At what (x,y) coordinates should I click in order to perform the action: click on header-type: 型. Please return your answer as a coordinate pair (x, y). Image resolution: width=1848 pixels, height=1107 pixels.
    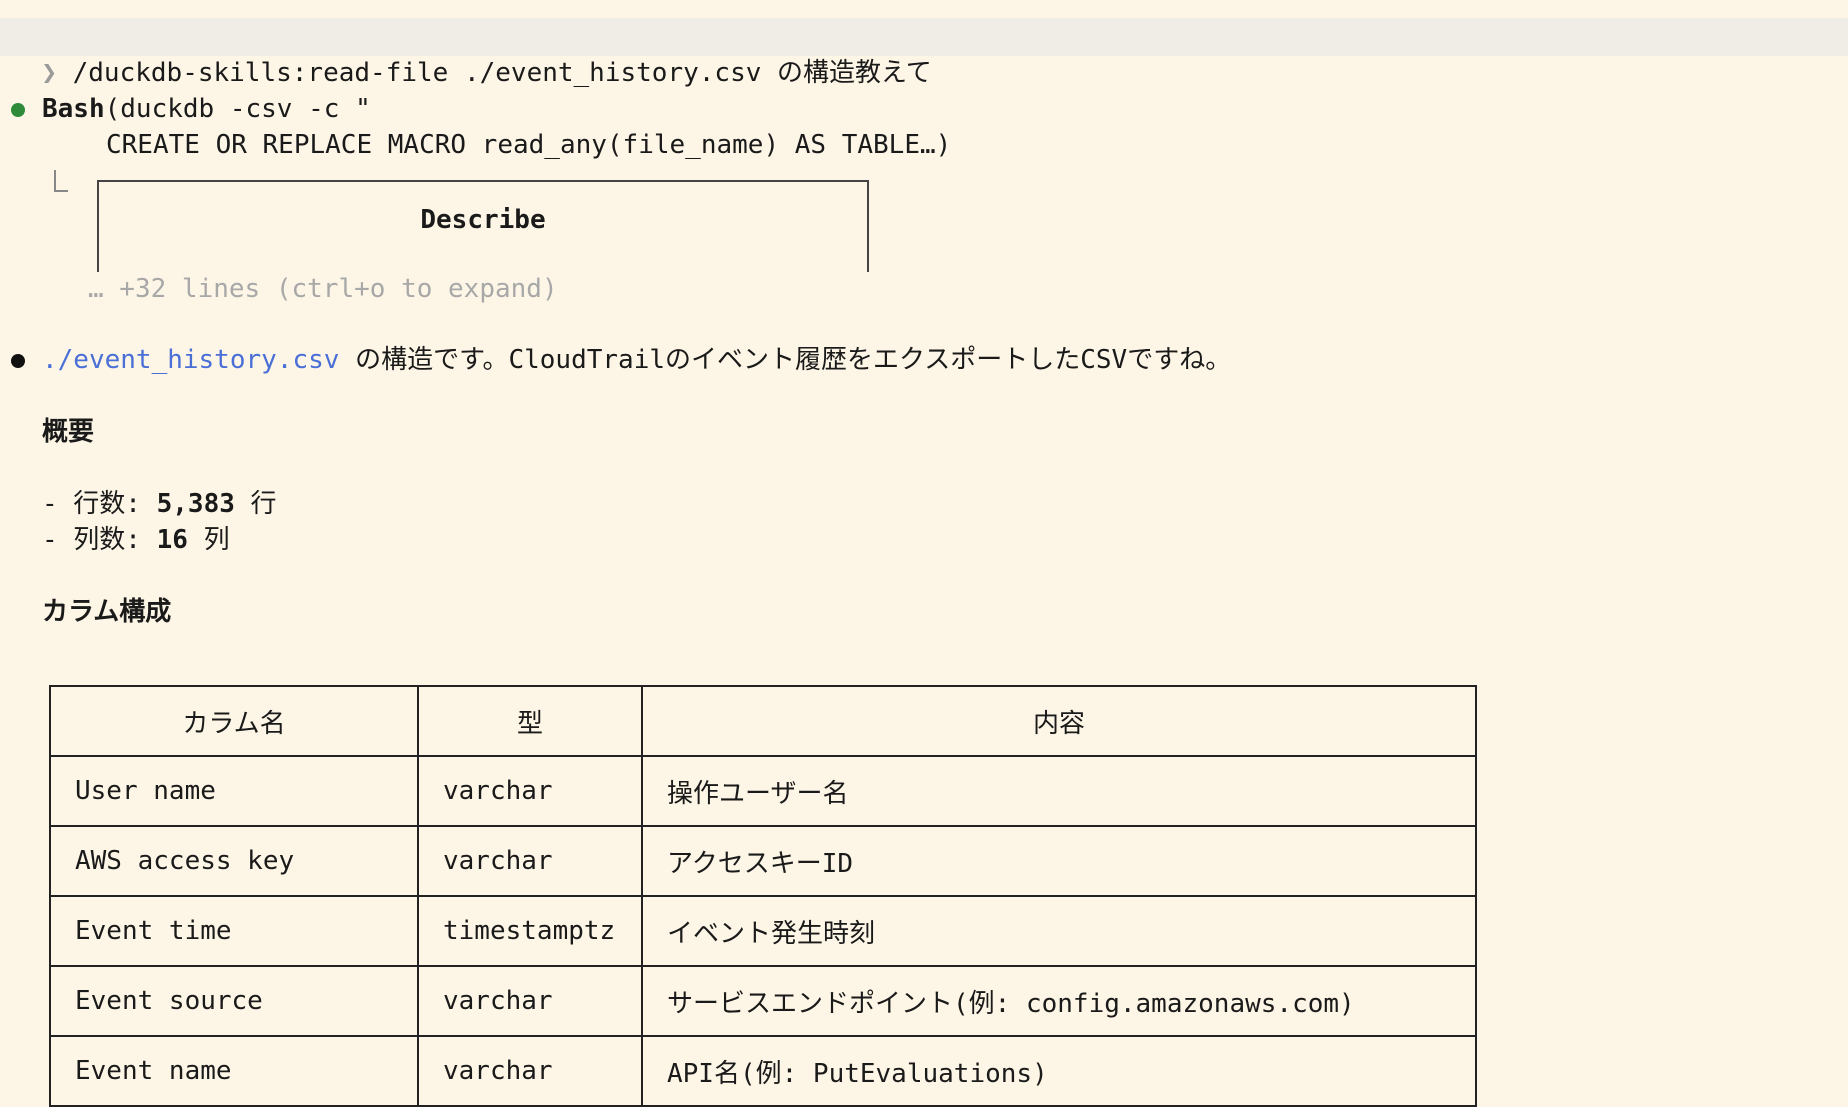
    Looking at the image, I should click on (530, 721).